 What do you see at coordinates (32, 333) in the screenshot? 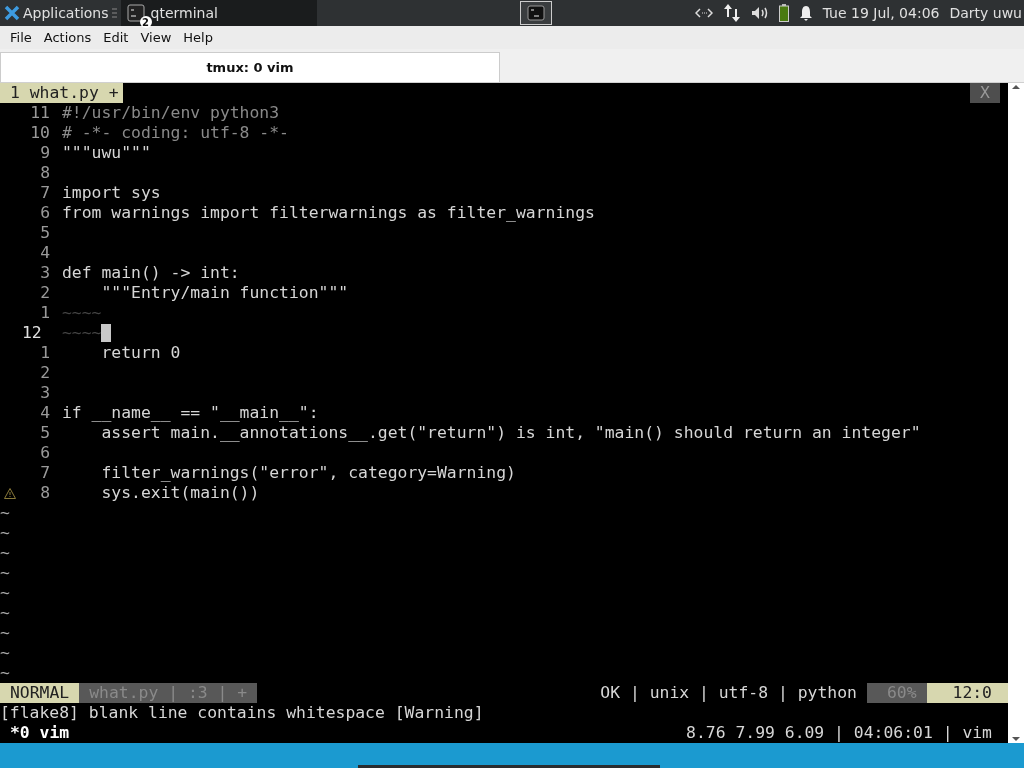
I see `line-number: 12` at bounding box center [32, 333].